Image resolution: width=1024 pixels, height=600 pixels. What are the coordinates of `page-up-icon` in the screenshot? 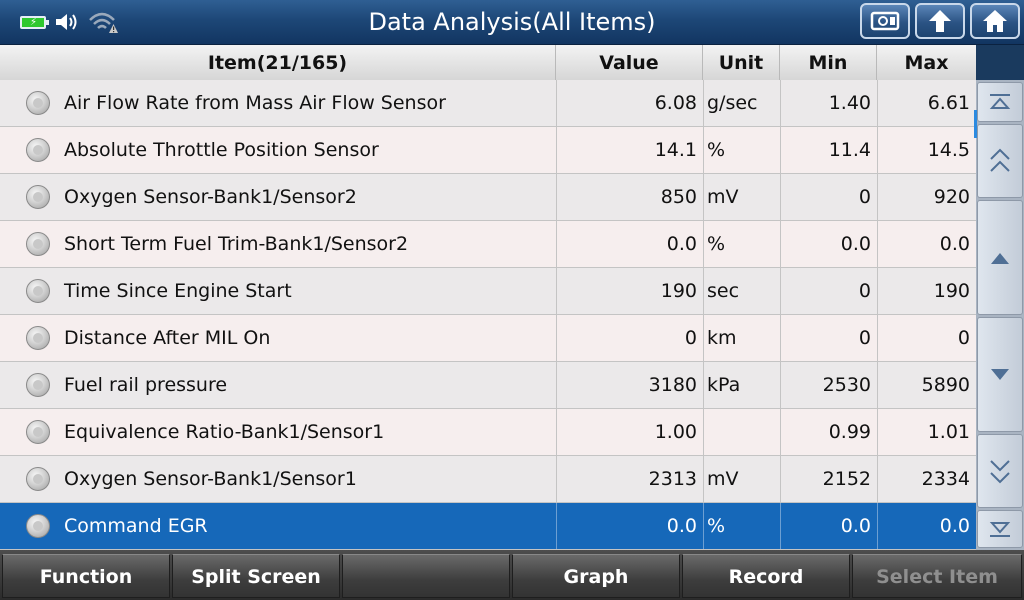 It's located at (1000, 160).